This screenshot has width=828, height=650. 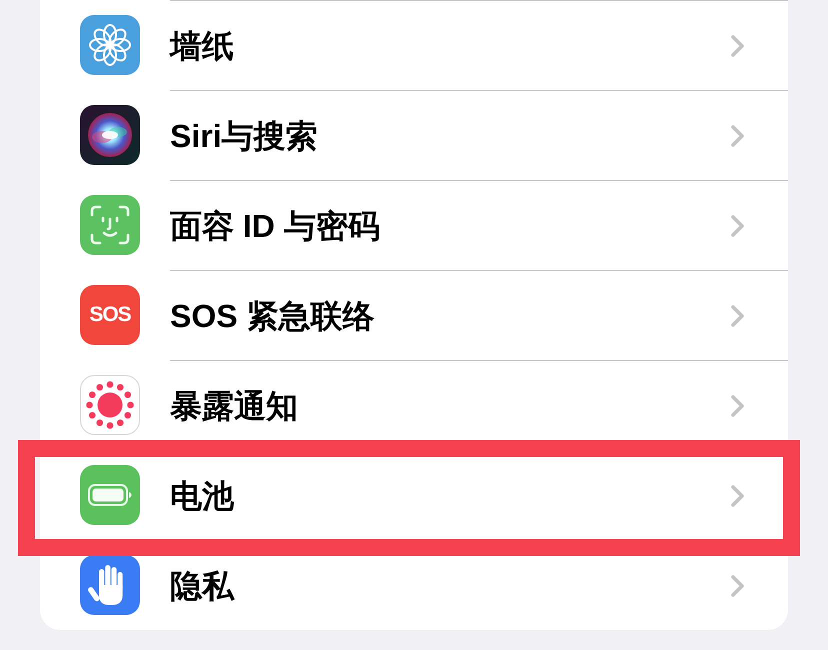 What do you see at coordinates (275, 226) in the screenshot?
I see `settings-item-label: 面容 ID 与密码` at bounding box center [275, 226].